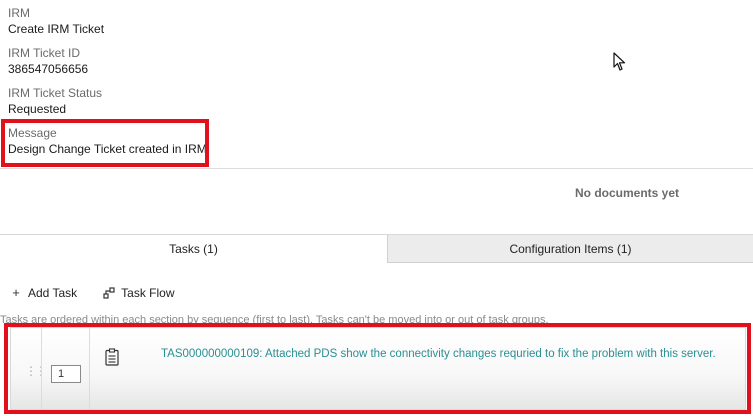  What do you see at coordinates (56, 29) in the screenshot?
I see `field-value: Create IRM Ticket` at bounding box center [56, 29].